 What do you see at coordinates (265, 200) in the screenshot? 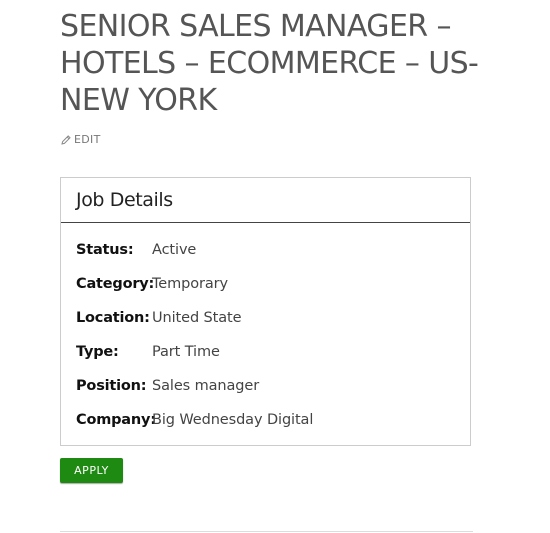
I see `job-details-header: Job Details` at bounding box center [265, 200].